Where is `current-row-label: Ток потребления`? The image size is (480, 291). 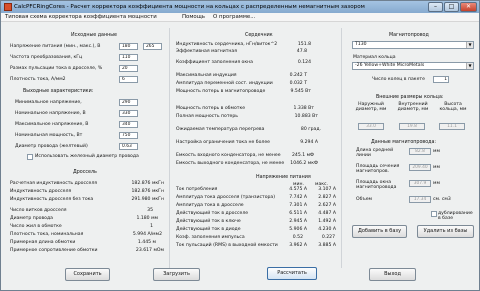 current-row-label: Ток потребления is located at coordinates (197, 189).